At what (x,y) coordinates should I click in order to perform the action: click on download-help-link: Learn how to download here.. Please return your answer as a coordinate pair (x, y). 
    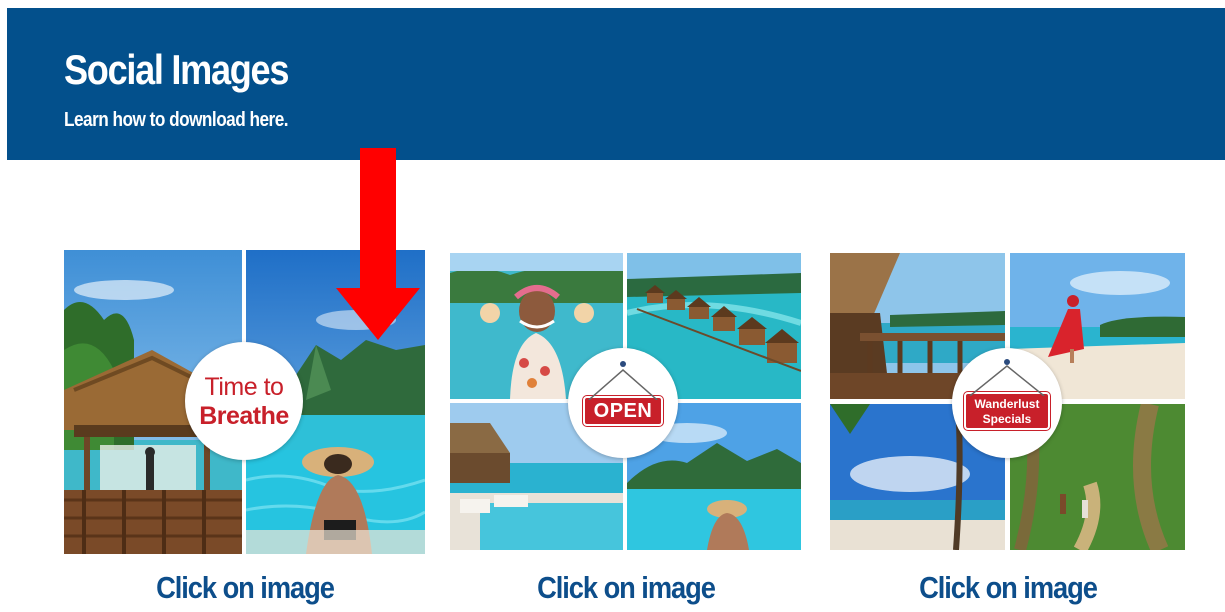
    Looking at the image, I should click on (176, 120).